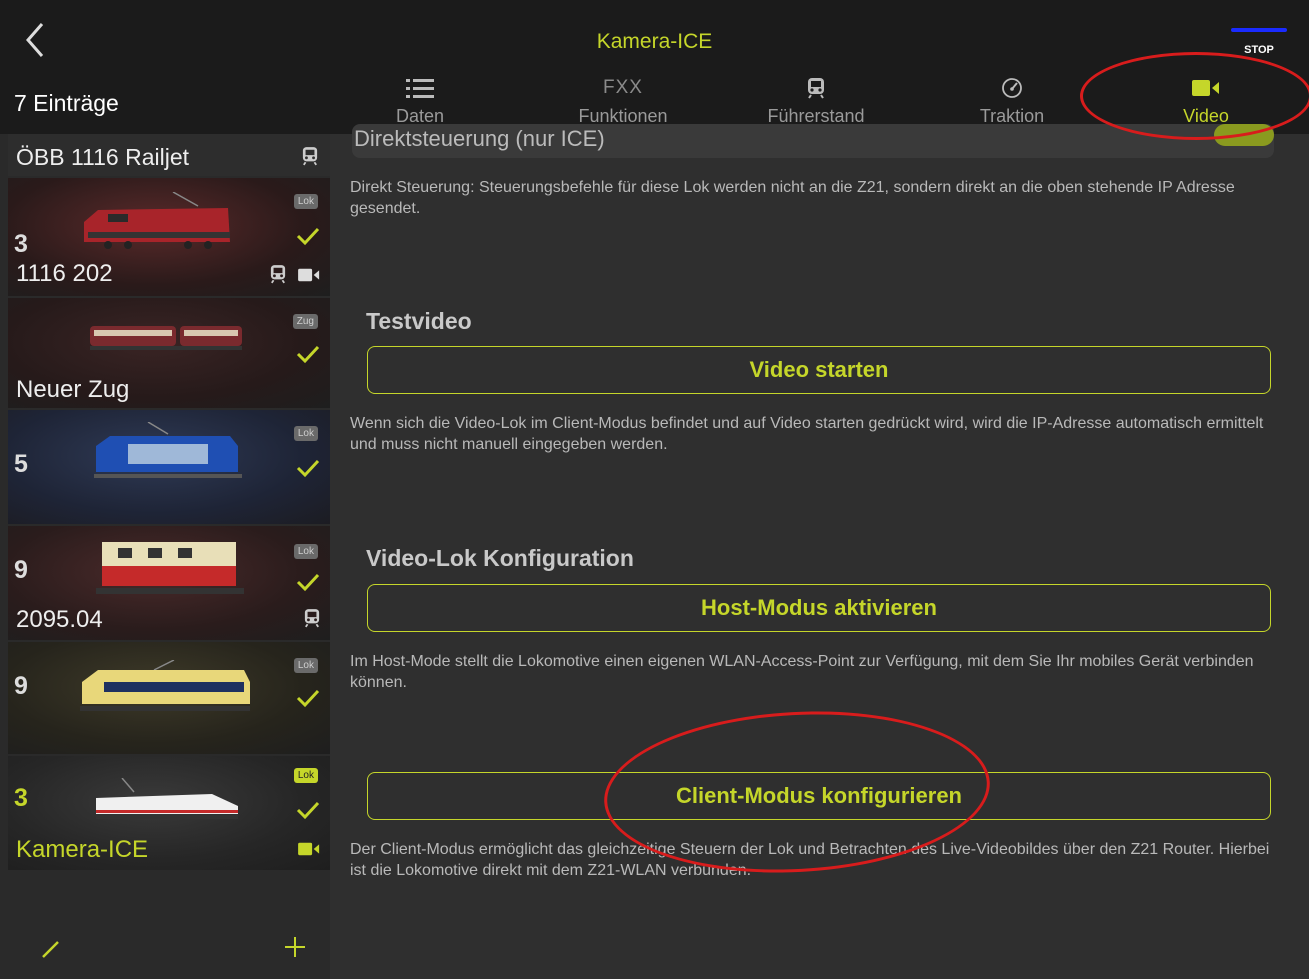 The width and height of the screenshot is (1309, 979). Describe the element at coordinates (1194, 96) in the screenshot. I see `highlight-ring-video-tab` at that location.